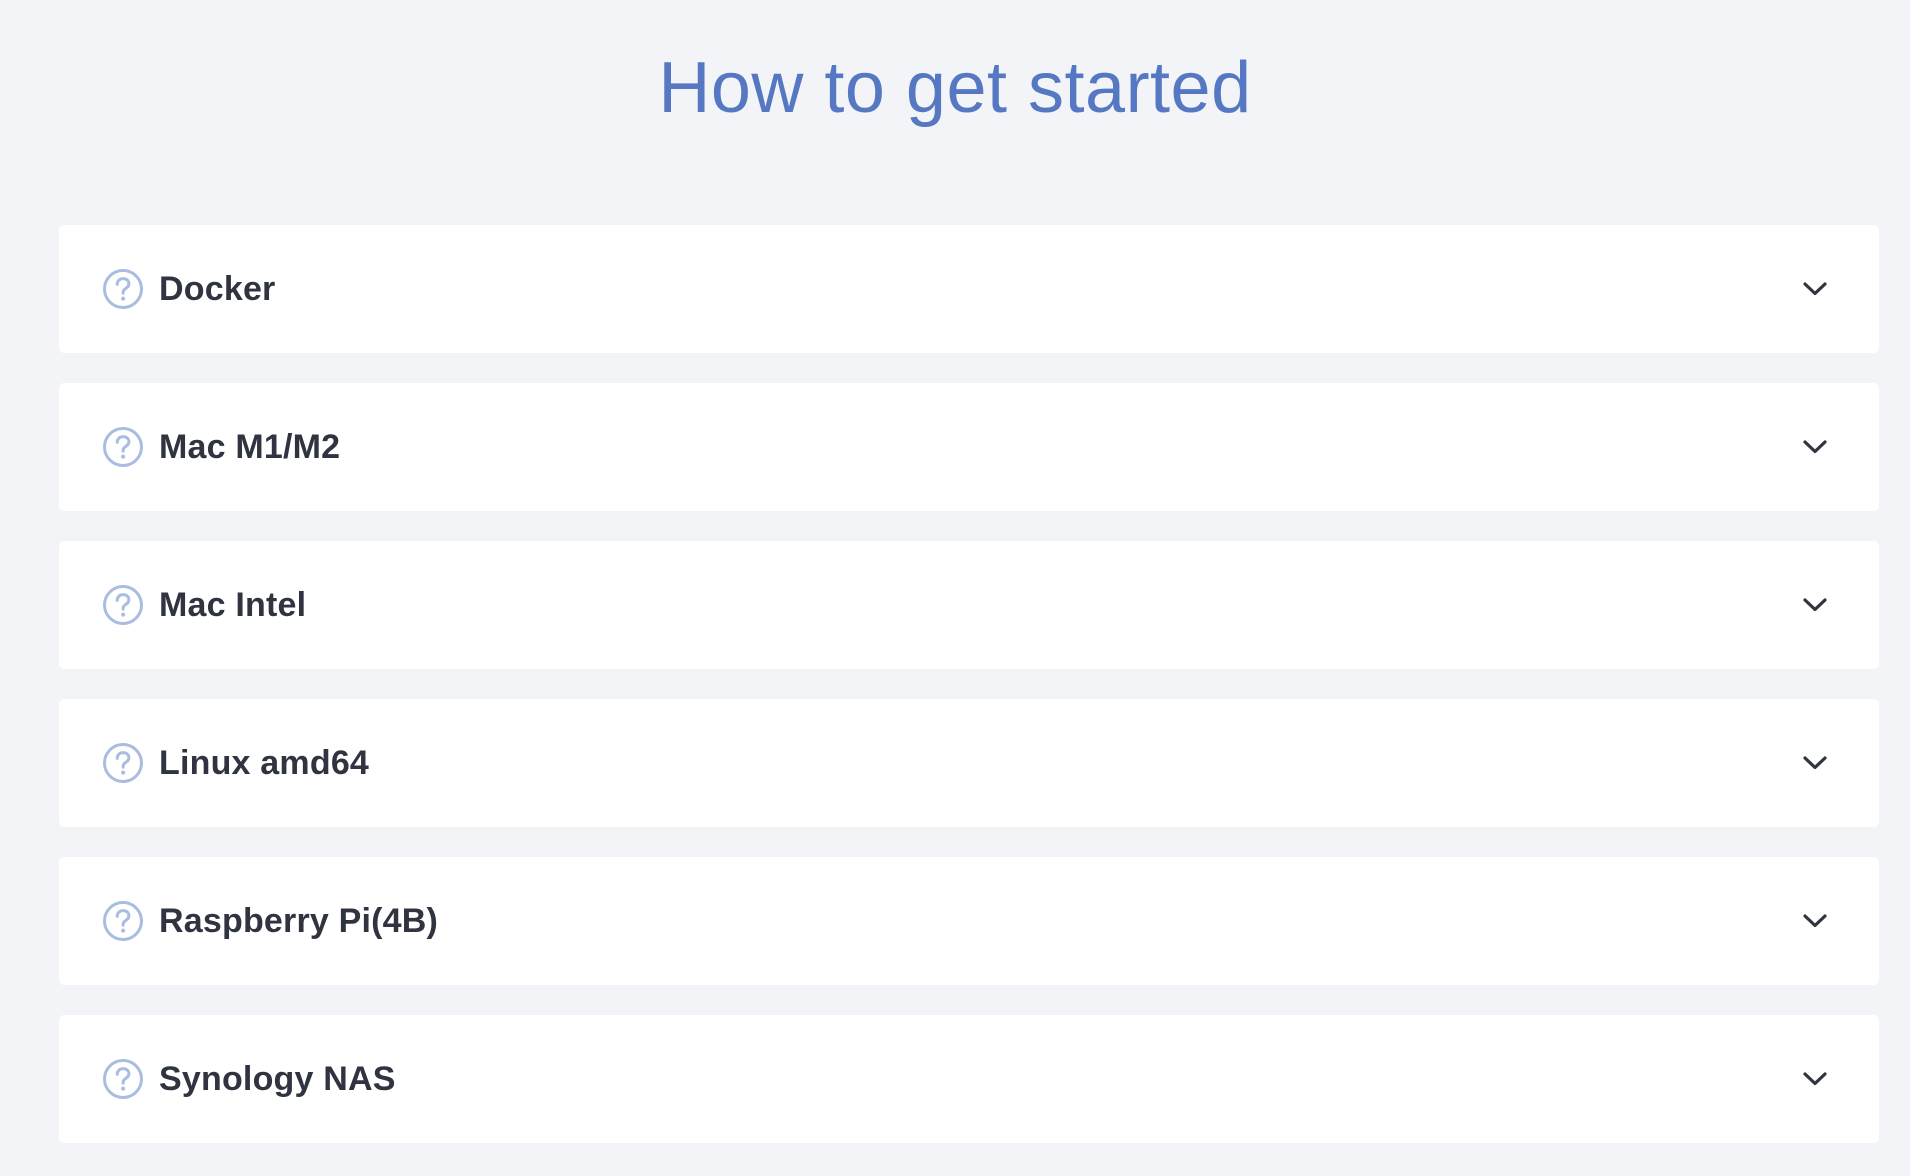 The image size is (1910, 1176). Describe the element at coordinates (217, 288) in the screenshot. I see `faq-item-label: Docker` at that location.